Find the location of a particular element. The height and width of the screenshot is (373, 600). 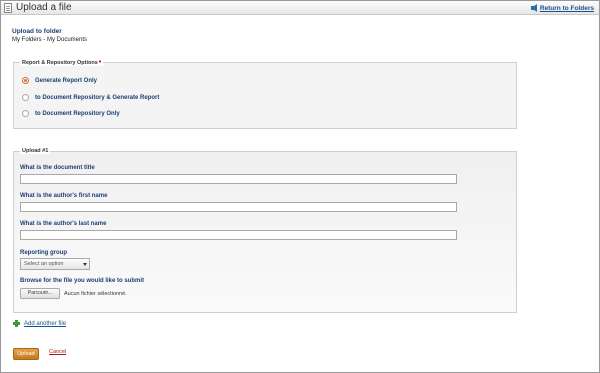

window-title: Upload a file is located at coordinates (44, 7).